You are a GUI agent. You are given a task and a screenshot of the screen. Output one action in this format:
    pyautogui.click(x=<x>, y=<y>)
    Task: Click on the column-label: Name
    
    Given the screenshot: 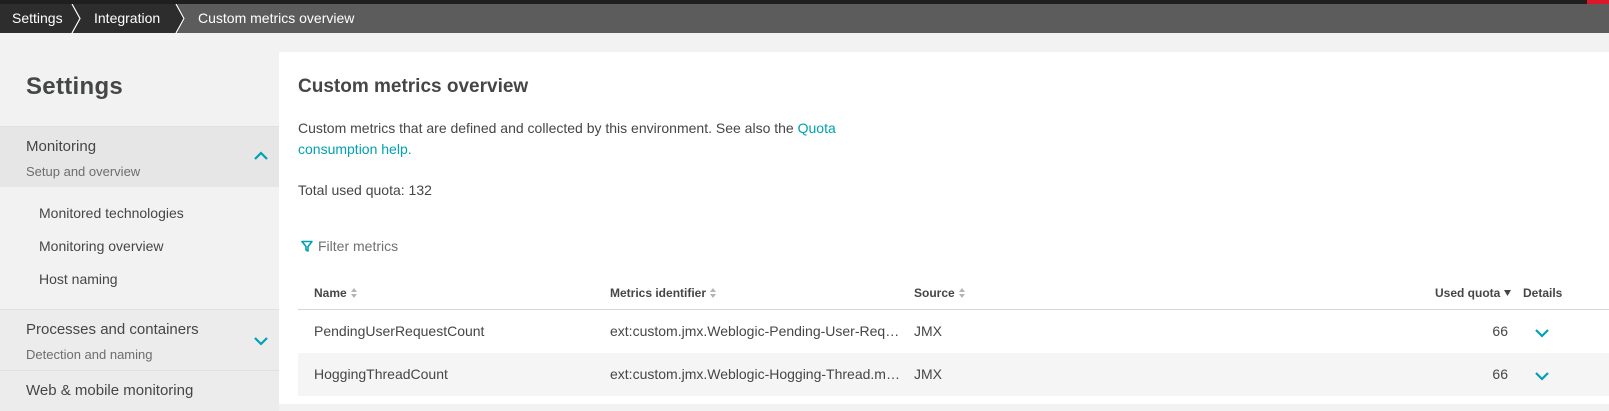 What is the action you would take?
    pyautogui.click(x=330, y=293)
    